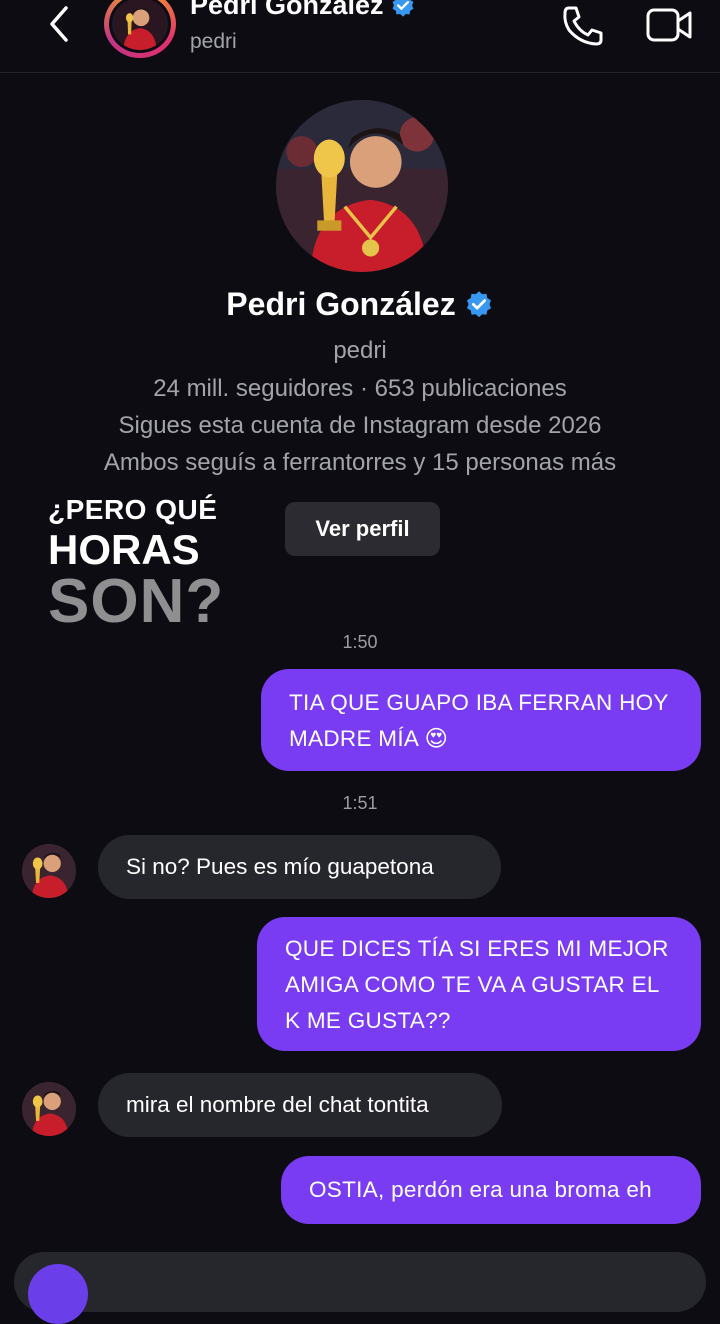  Describe the element at coordinates (360, 1288) in the screenshot. I see `message-composer` at that location.